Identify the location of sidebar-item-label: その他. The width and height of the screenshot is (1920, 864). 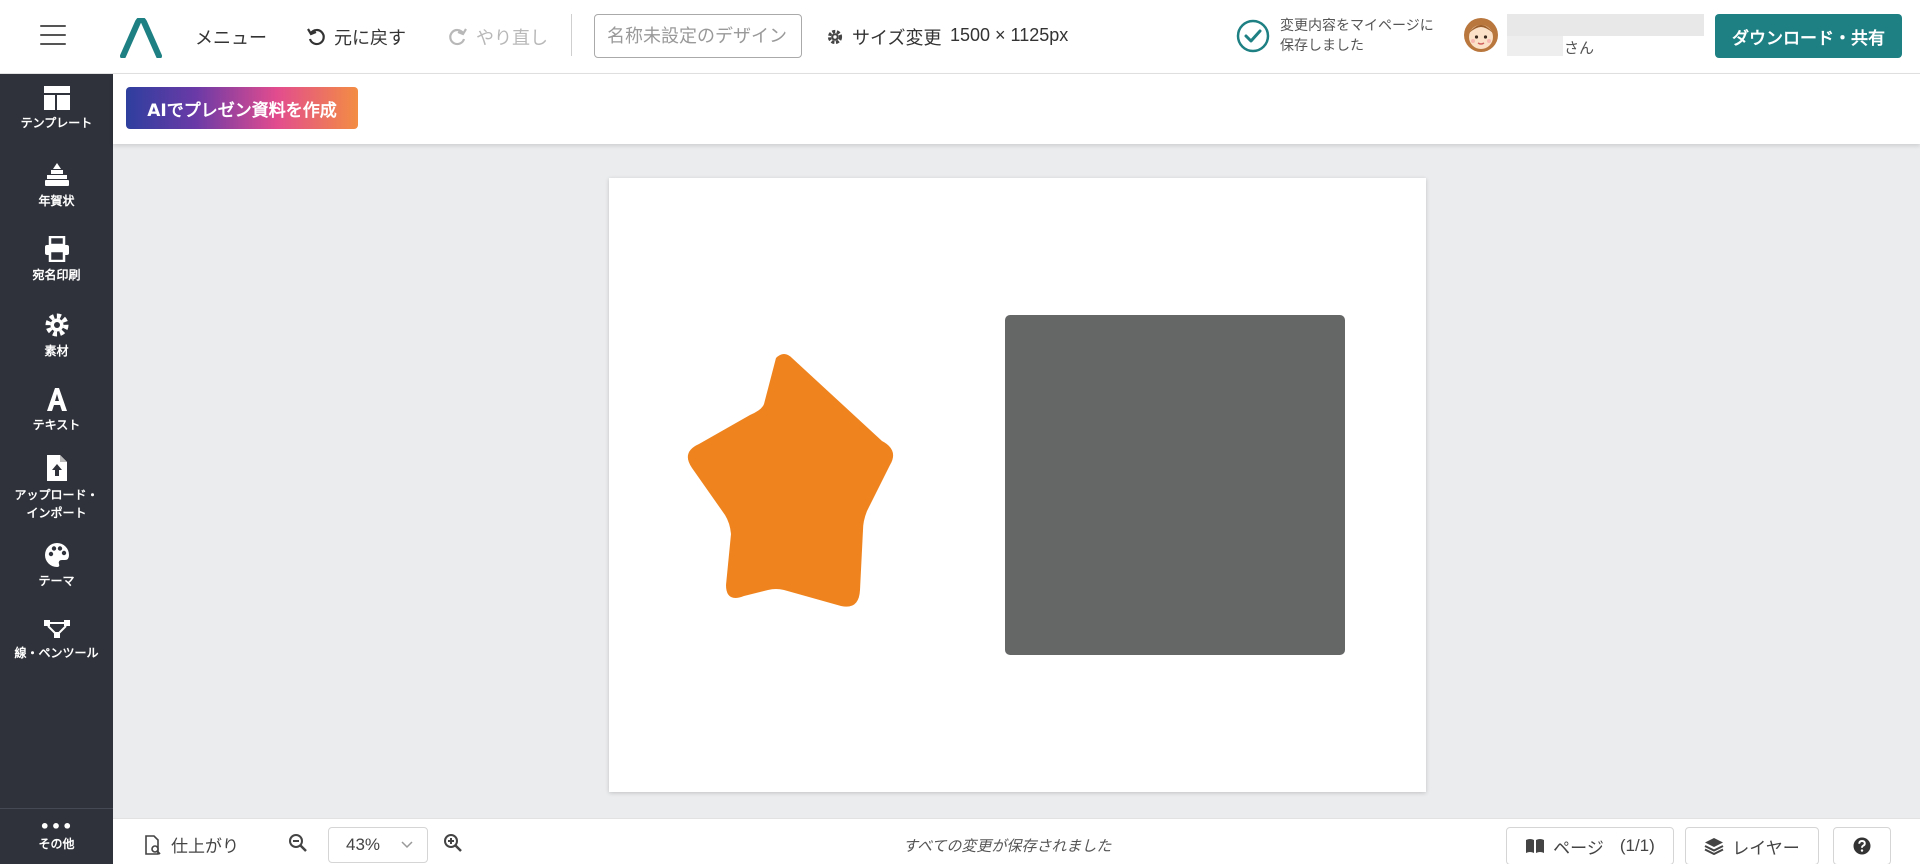
(56, 844).